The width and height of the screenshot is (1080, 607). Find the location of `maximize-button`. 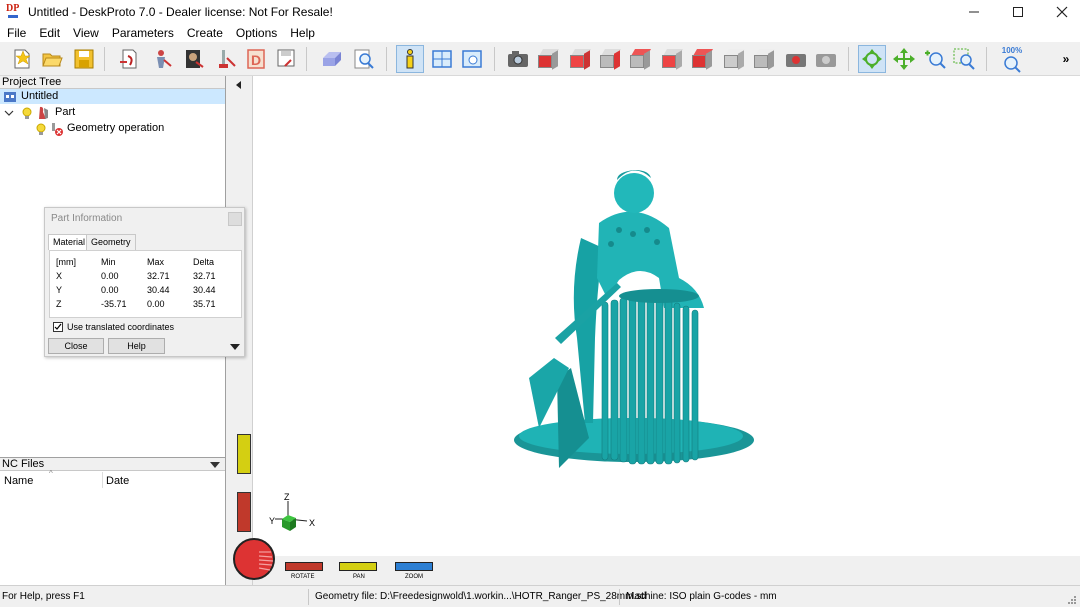

maximize-button is located at coordinates (1018, 12).